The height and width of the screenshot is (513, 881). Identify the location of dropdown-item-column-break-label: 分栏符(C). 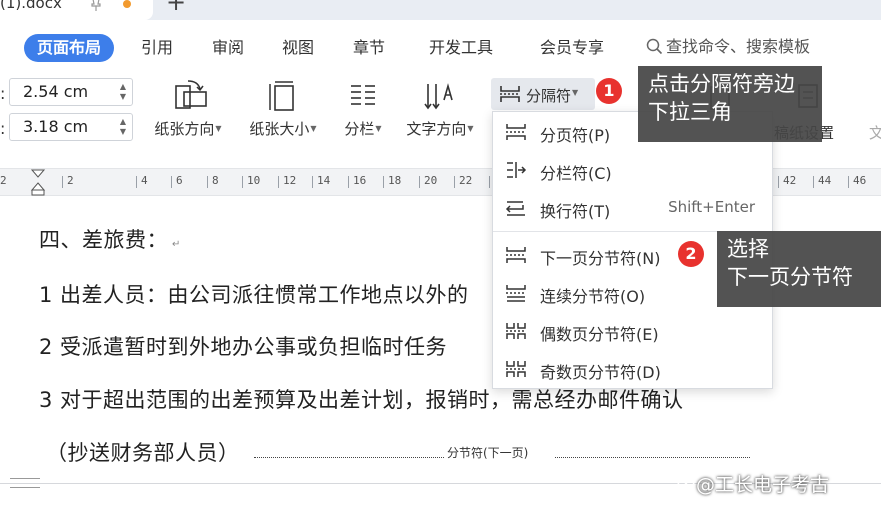
(576, 173).